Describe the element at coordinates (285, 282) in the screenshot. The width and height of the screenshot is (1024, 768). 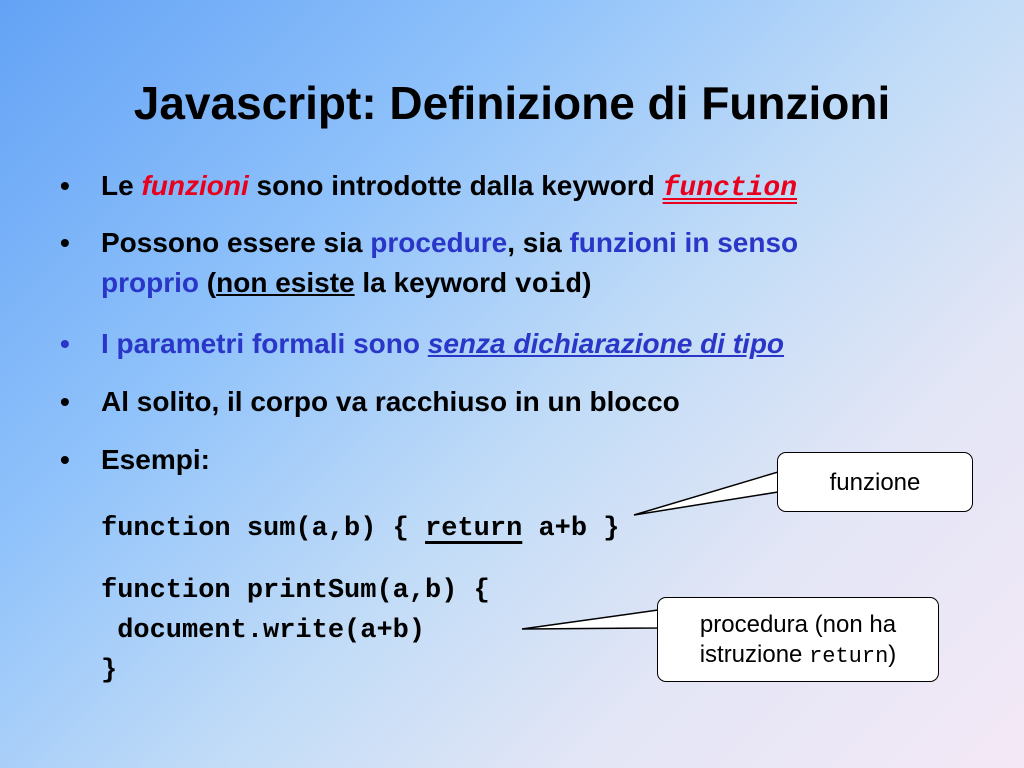
I see `underlined-non-esiste: non esiste` at that location.